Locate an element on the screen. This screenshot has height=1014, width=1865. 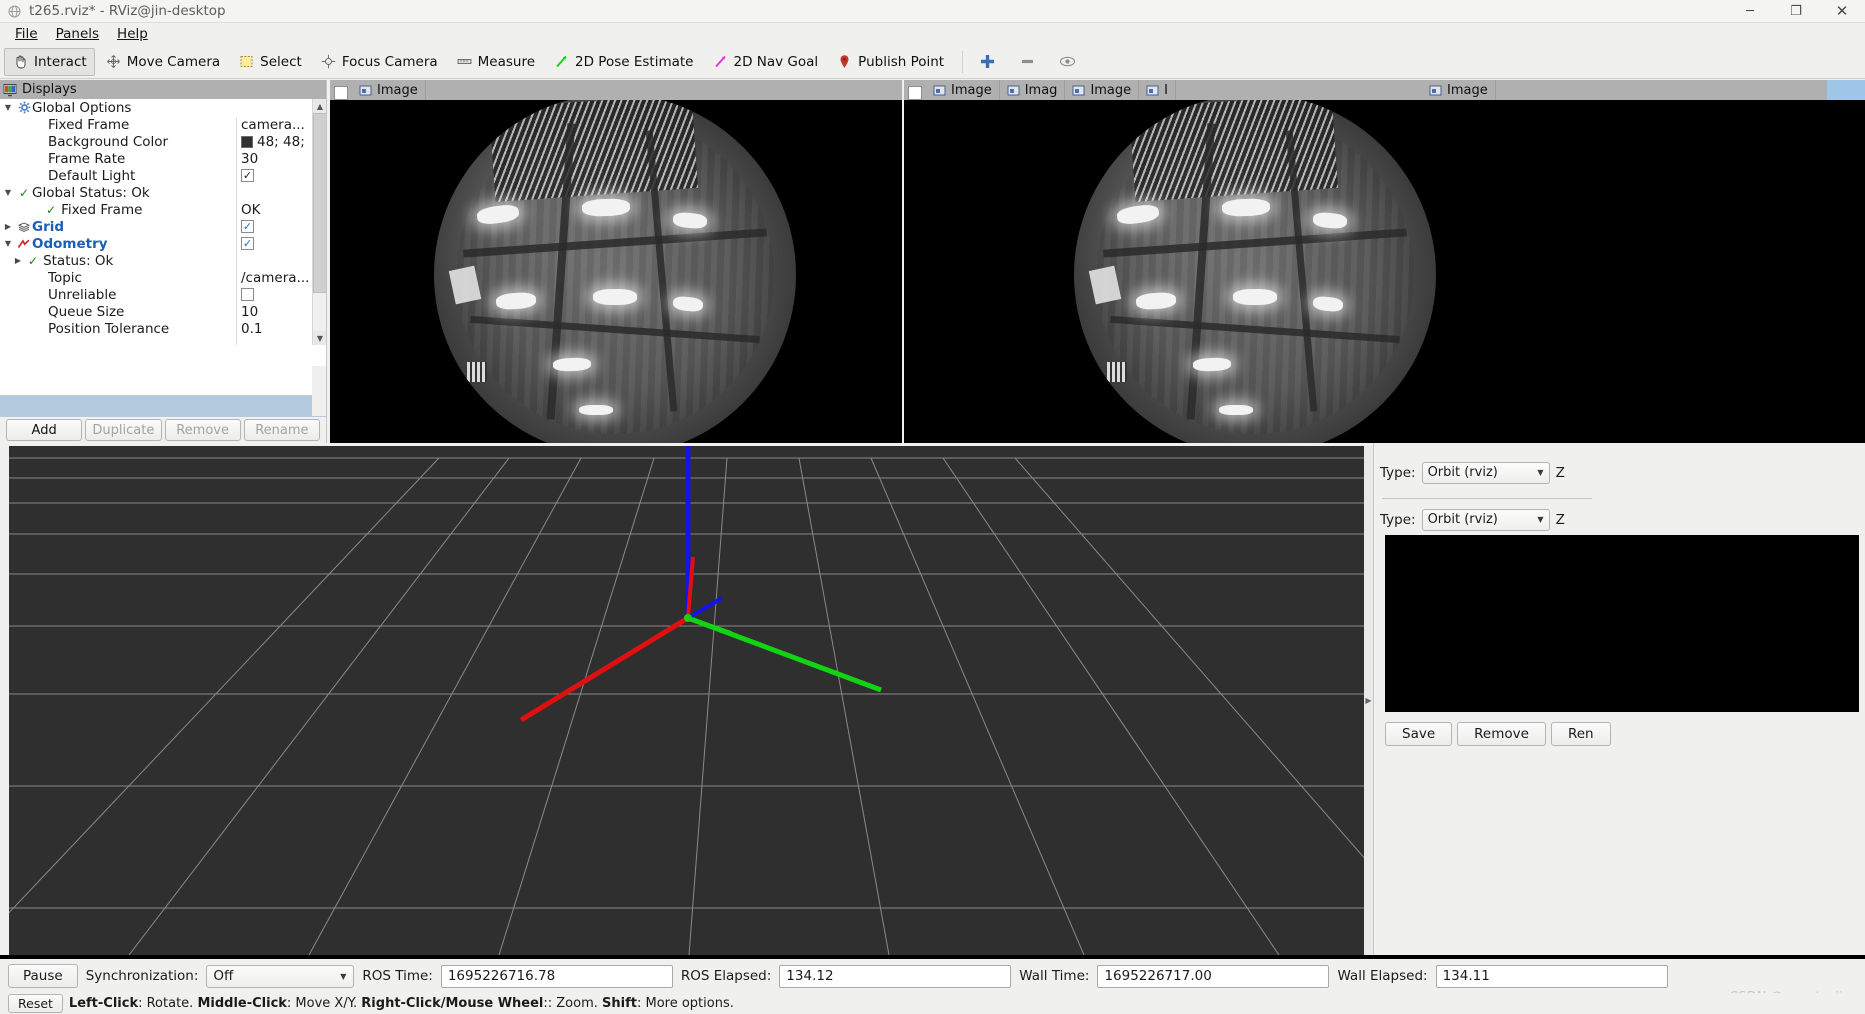
right-dock-handle: ▶ is located at coordinates (1368, 700).